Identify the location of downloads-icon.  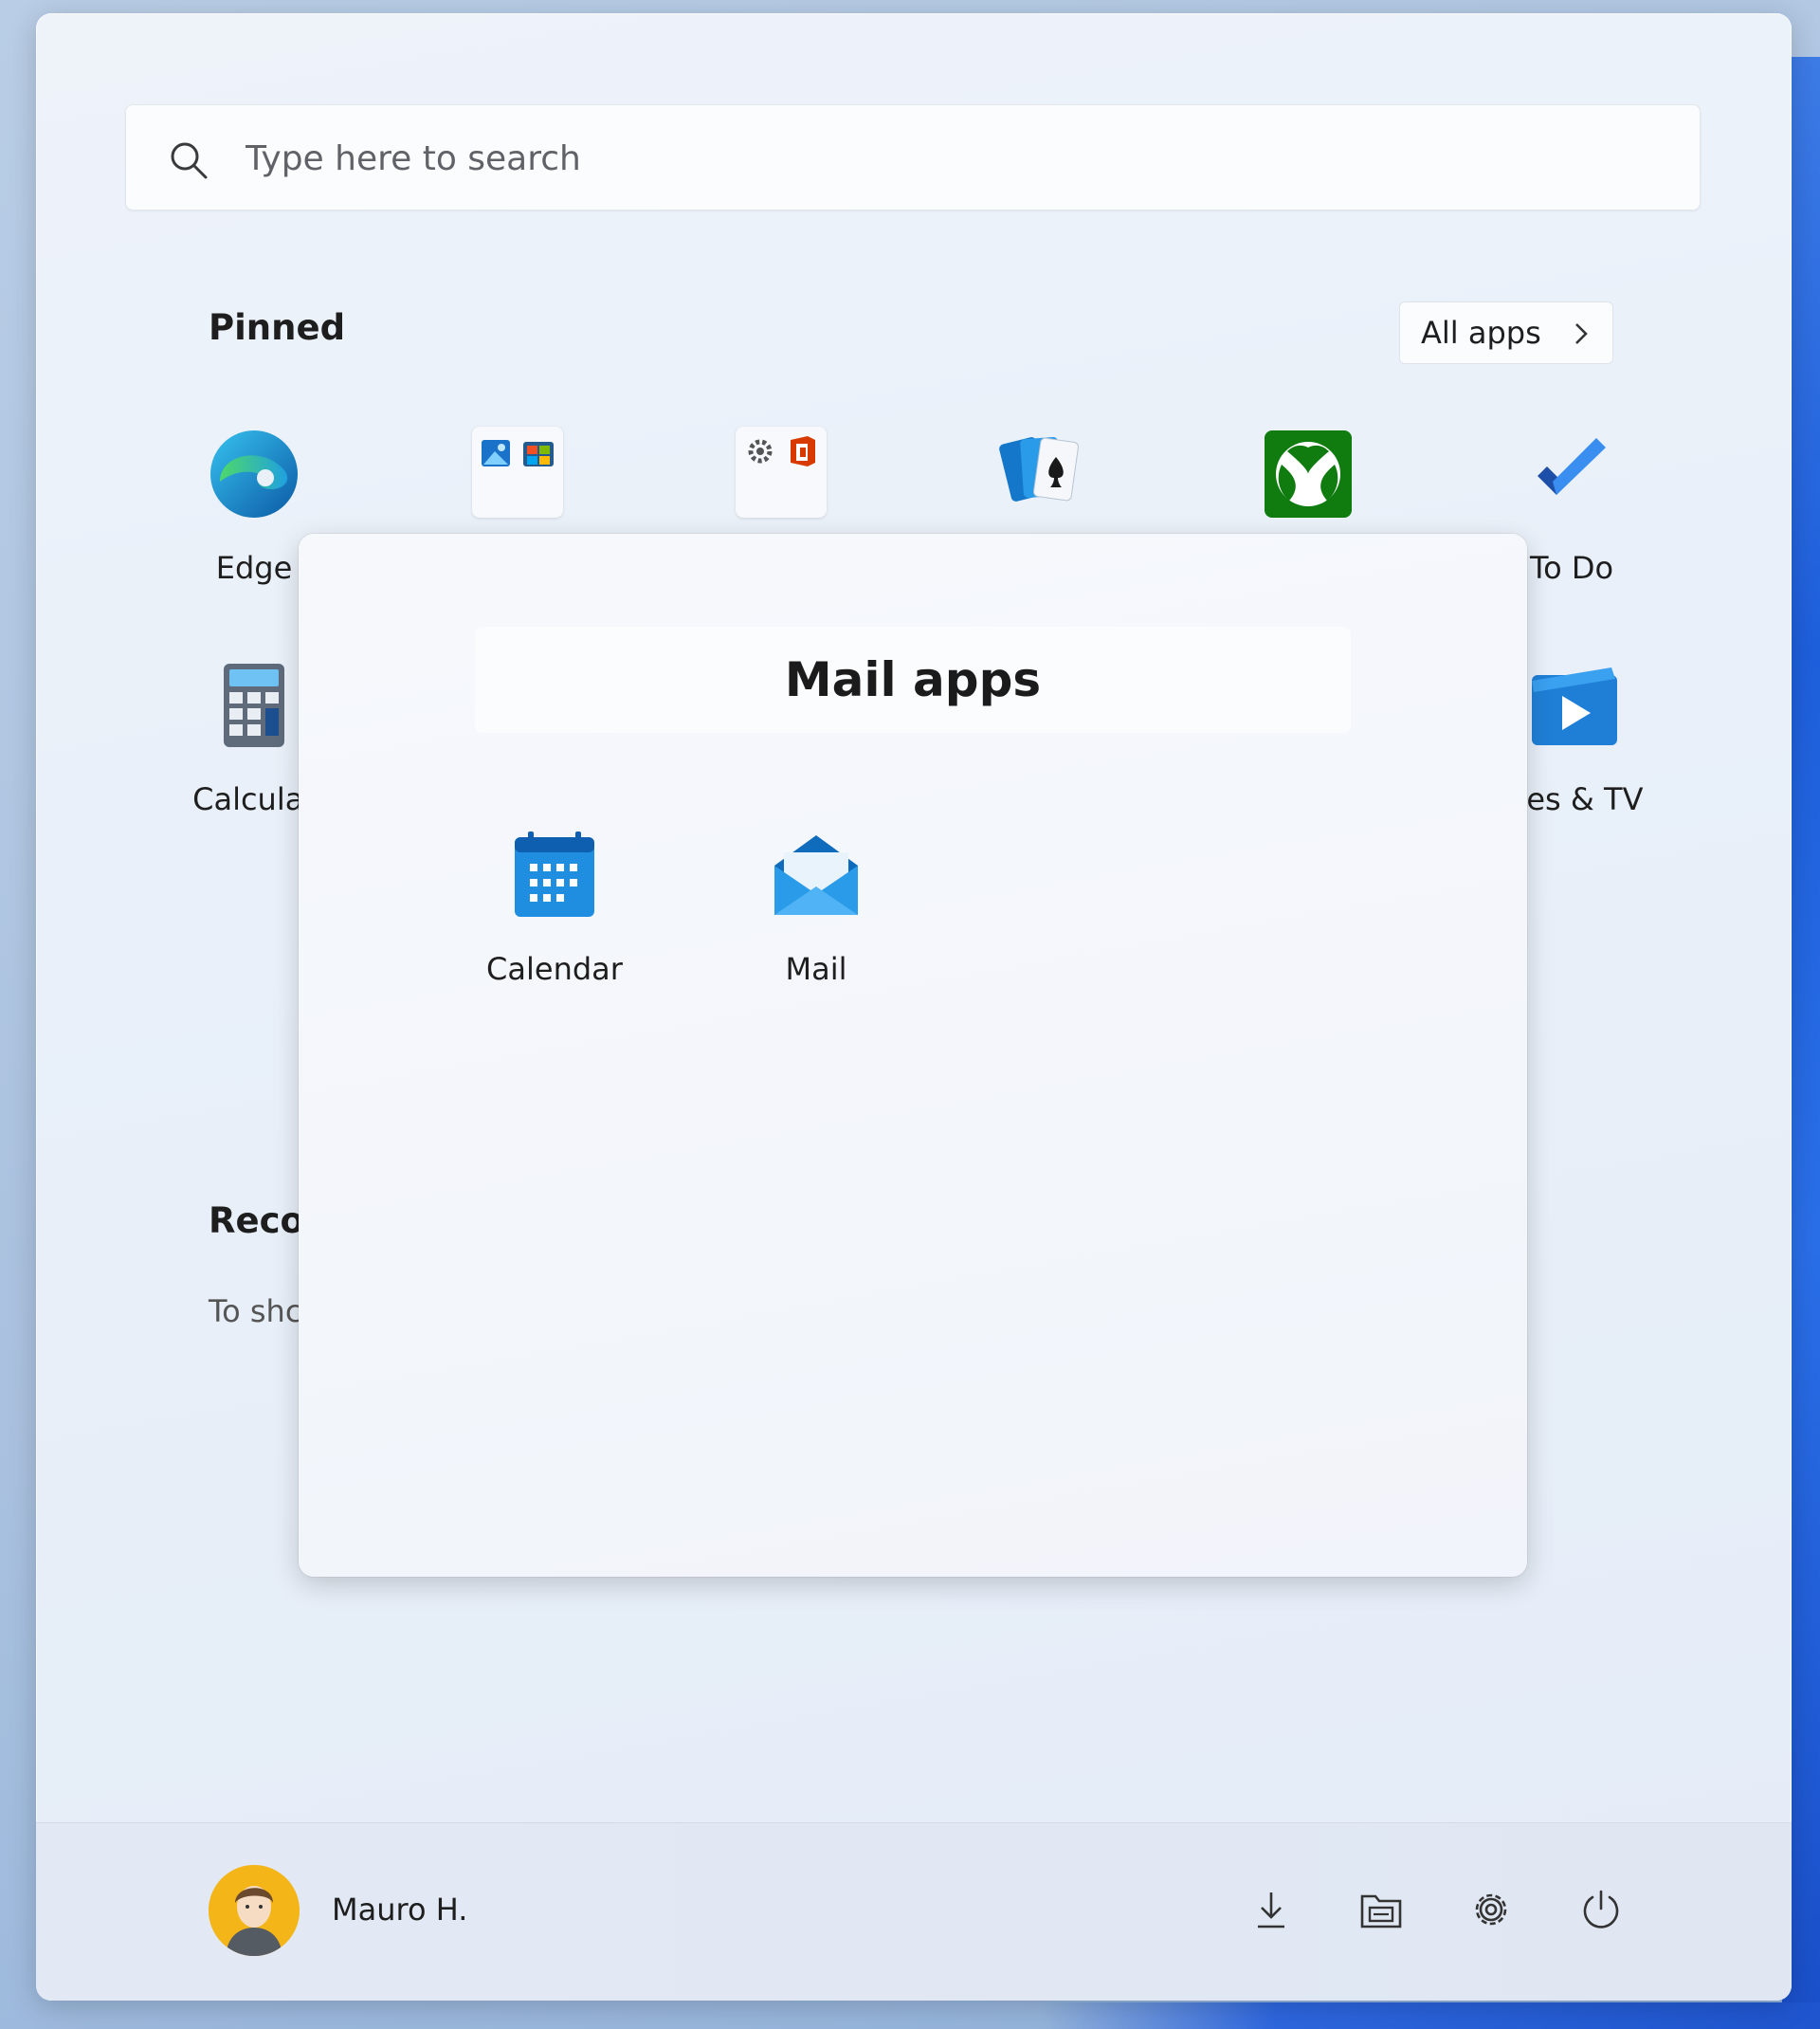
(1271, 1910).